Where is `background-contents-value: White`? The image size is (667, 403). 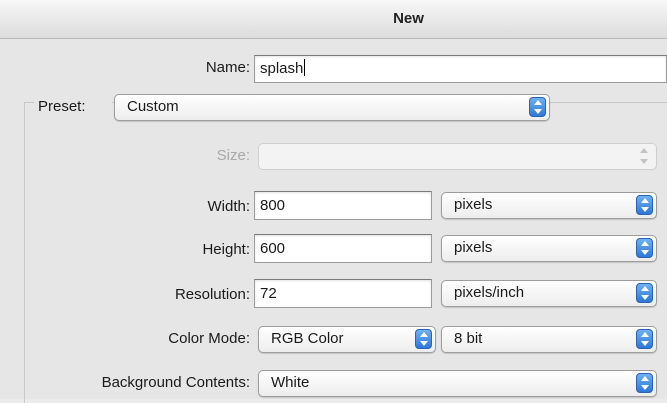 background-contents-value: White is located at coordinates (290, 382).